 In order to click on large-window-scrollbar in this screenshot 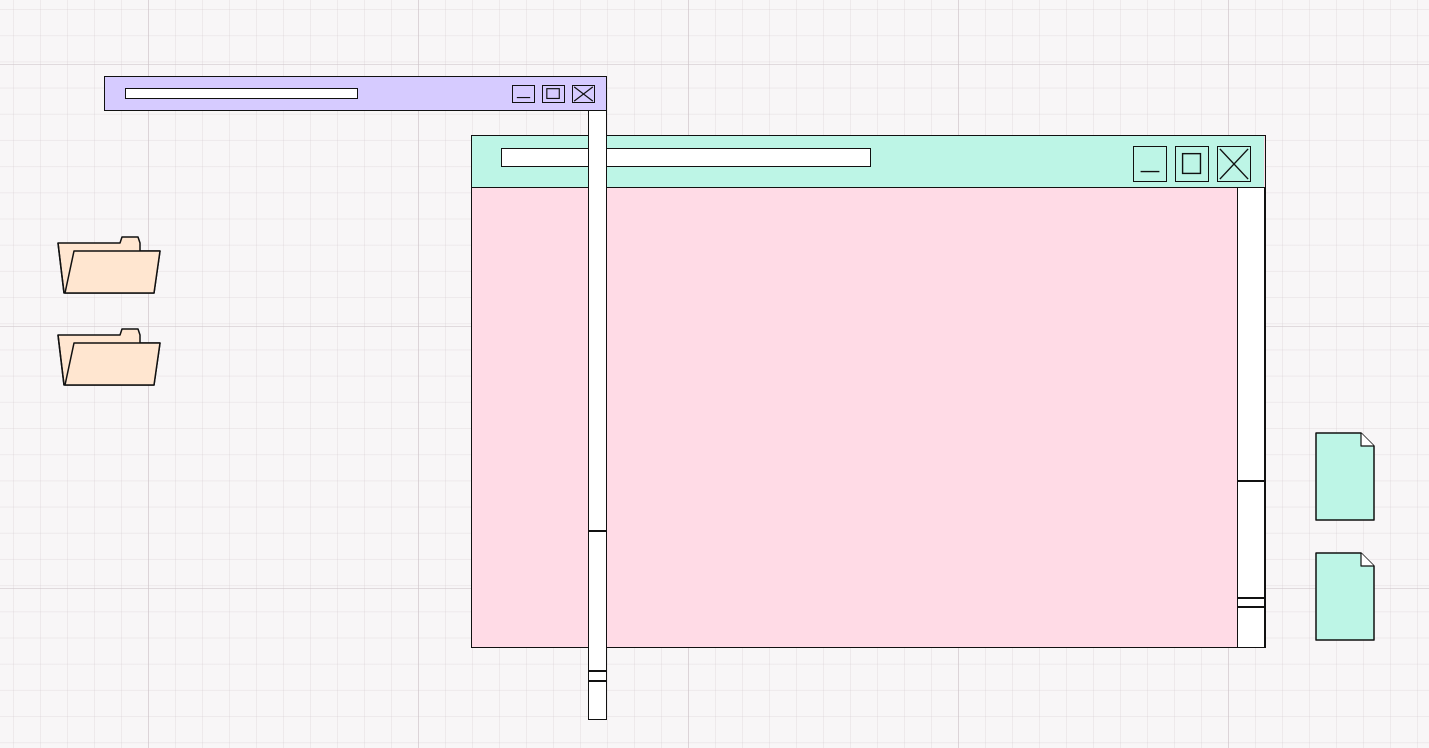, I will do `click(1251, 417)`.